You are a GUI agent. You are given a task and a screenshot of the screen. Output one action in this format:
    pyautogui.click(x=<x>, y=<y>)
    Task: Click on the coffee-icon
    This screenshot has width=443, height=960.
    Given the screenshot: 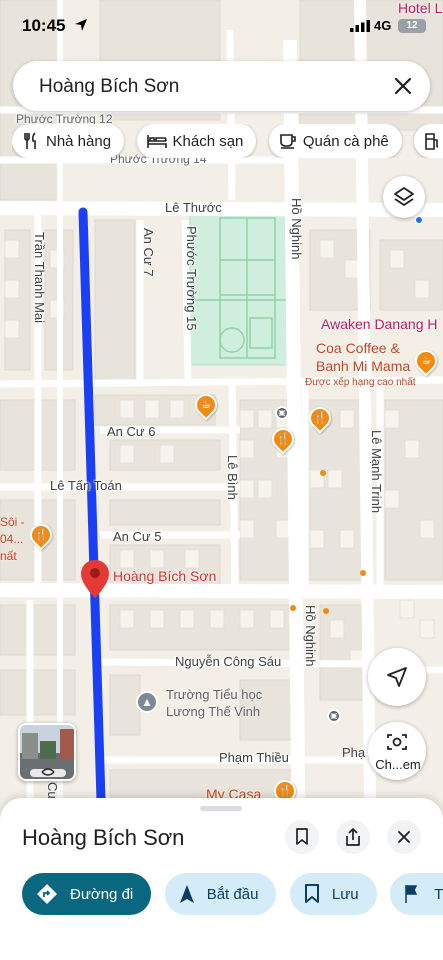 What is the action you would take?
    pyautogui.click(x=288, y=141)
    